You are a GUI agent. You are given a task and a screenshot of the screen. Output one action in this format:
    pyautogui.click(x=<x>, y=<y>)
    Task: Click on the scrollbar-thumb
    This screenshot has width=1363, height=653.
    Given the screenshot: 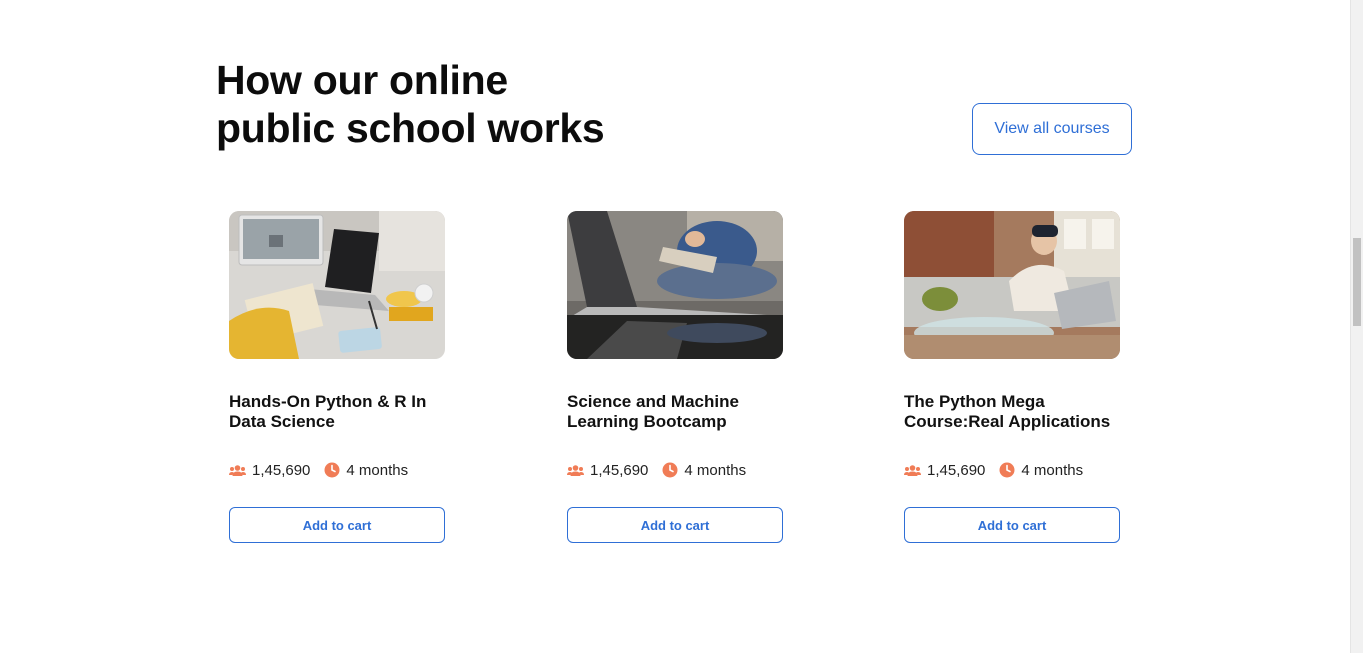 What is the action you would take?
    pyautogui.click(x=1357, y=282)
    